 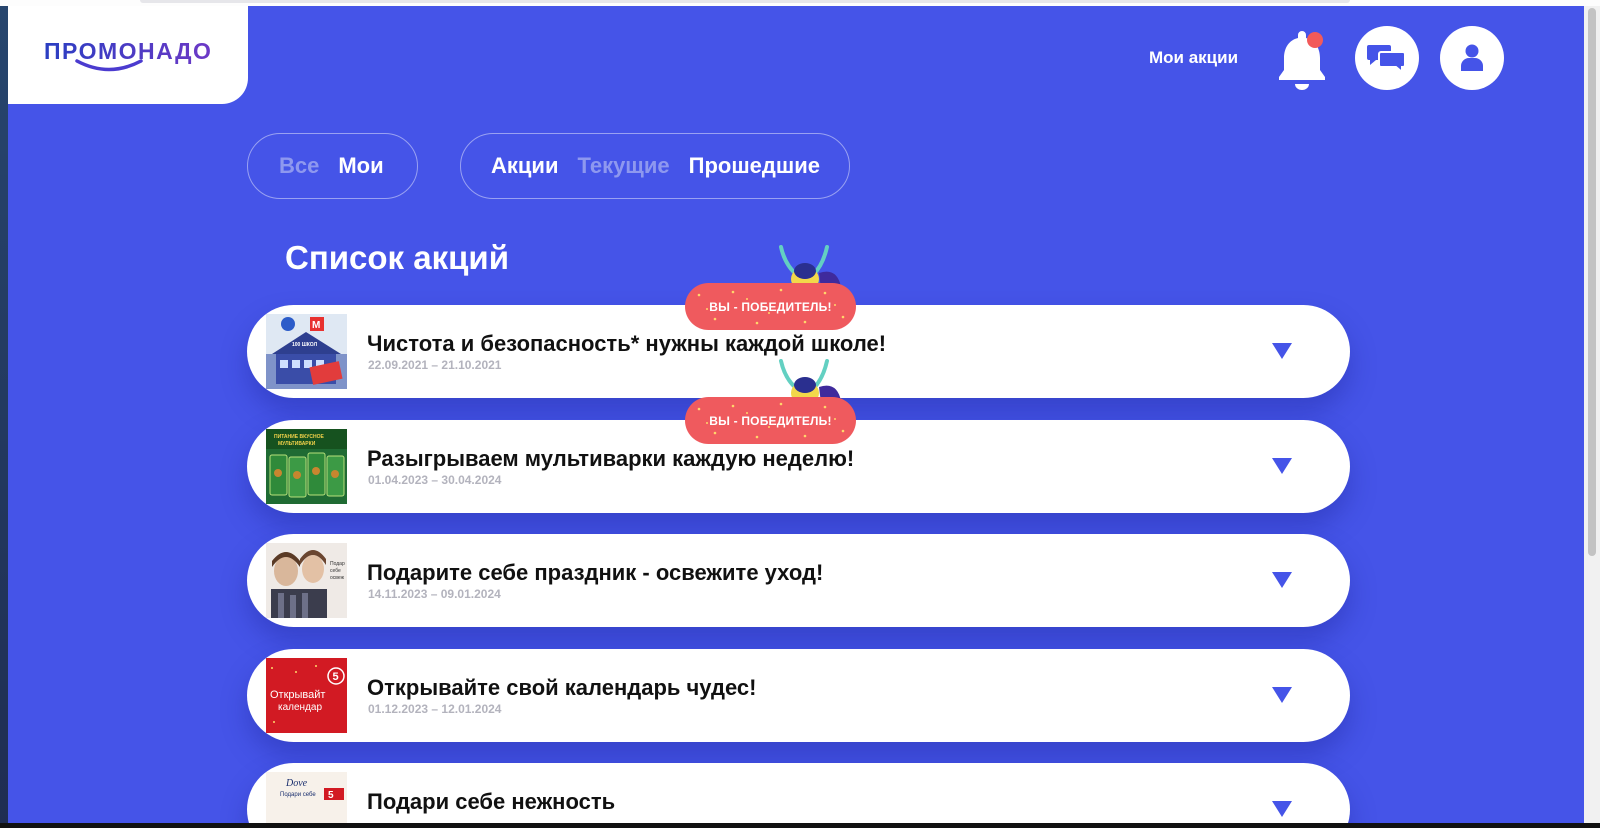 What do you see at coordinates (611, 458) in the screenshot?
I see `promo-title: Разыгрываем мультиварки каждую неделю!` at bounding box center [611, 458].